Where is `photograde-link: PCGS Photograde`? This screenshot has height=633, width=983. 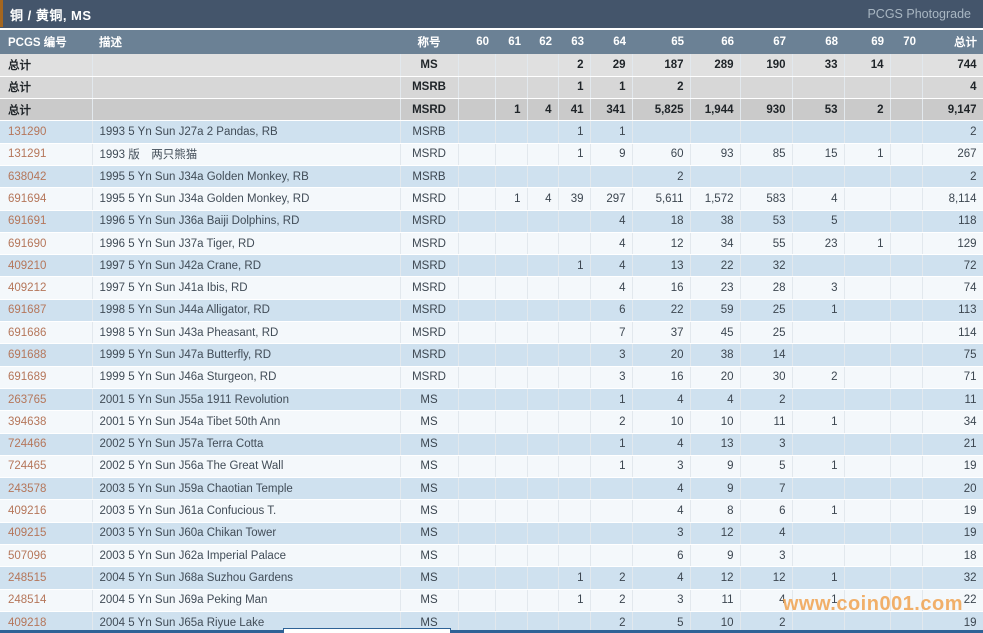
photograde-link: PCGS Photograde is located at coordinates (919, 14).